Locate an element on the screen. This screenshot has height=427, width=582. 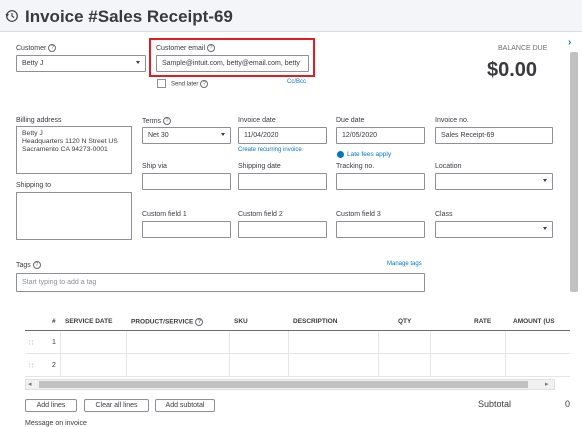
shipping-to-label: Shipping to is located at coordinates (34, 185).